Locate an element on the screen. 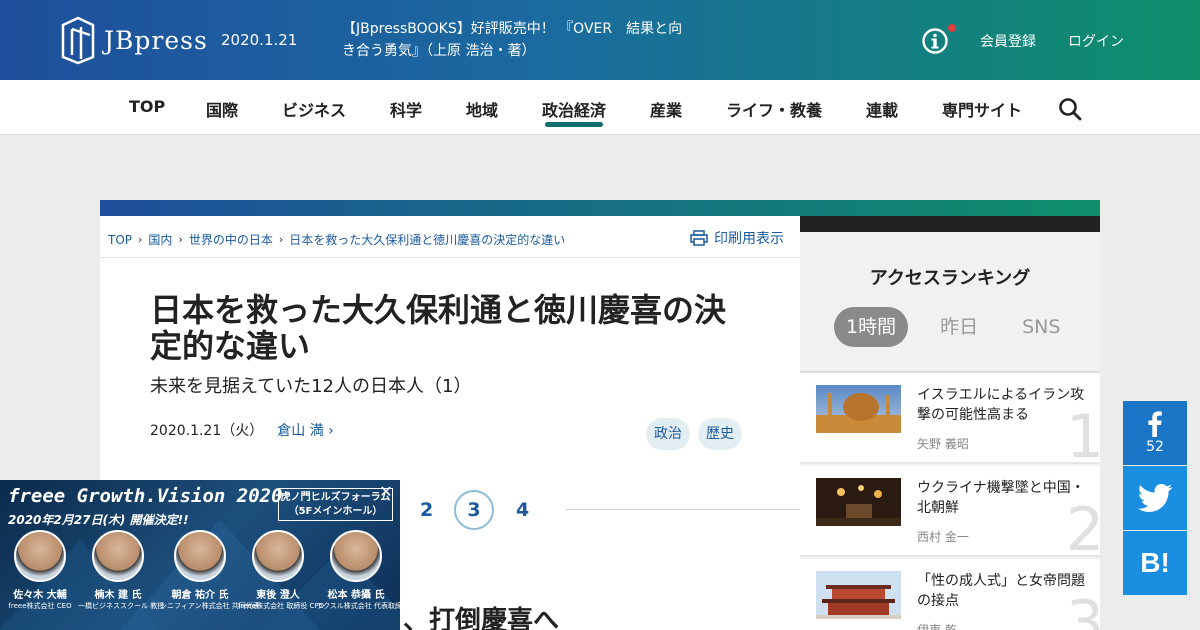 The image size is (1200, 630). hatena-bookmark-button: B! is located at coordinates (1155, 563).